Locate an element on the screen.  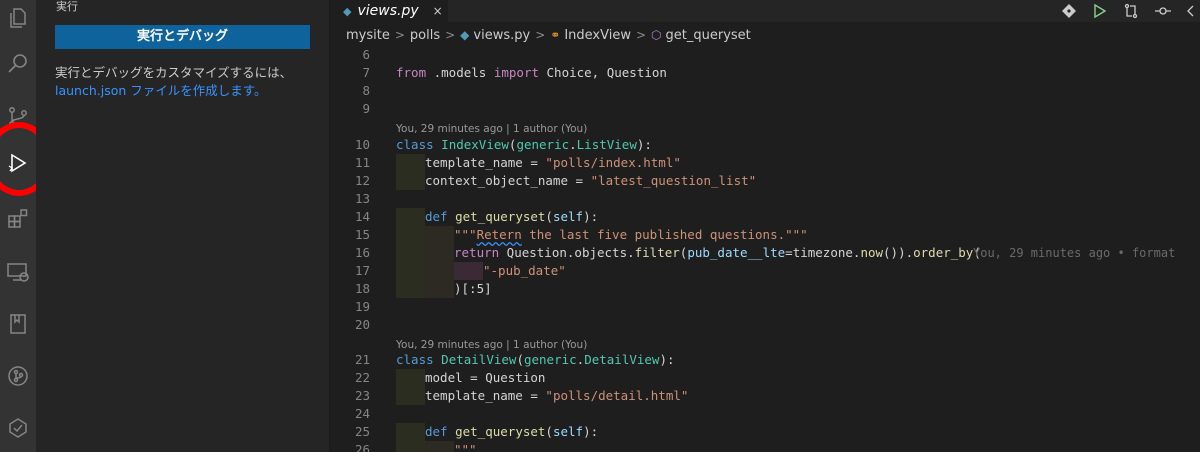
breadcrumb-item-mysite: mysite is located at coordinates (368, 35).